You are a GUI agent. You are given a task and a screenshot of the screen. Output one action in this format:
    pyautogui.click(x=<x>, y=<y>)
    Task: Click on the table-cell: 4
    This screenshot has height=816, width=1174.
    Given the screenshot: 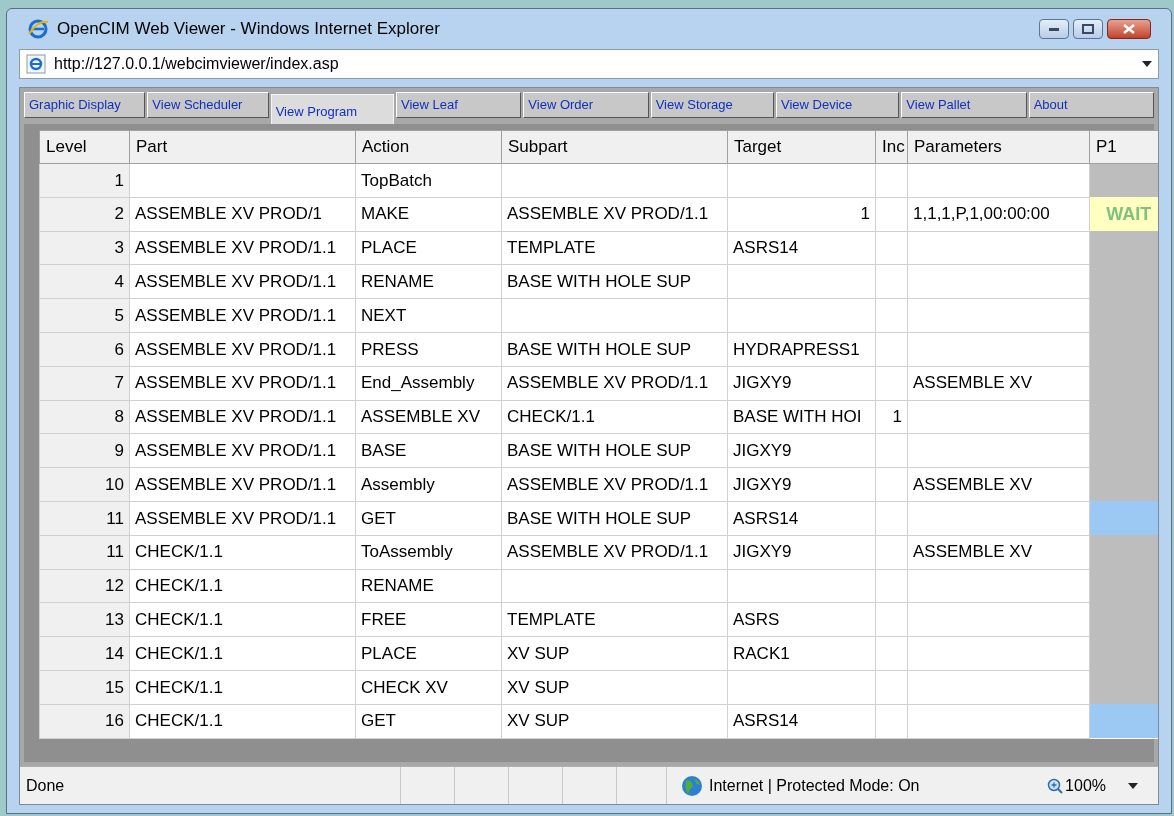 What is the action you would take?
    pyautogui.click(x=84, y=281)
    